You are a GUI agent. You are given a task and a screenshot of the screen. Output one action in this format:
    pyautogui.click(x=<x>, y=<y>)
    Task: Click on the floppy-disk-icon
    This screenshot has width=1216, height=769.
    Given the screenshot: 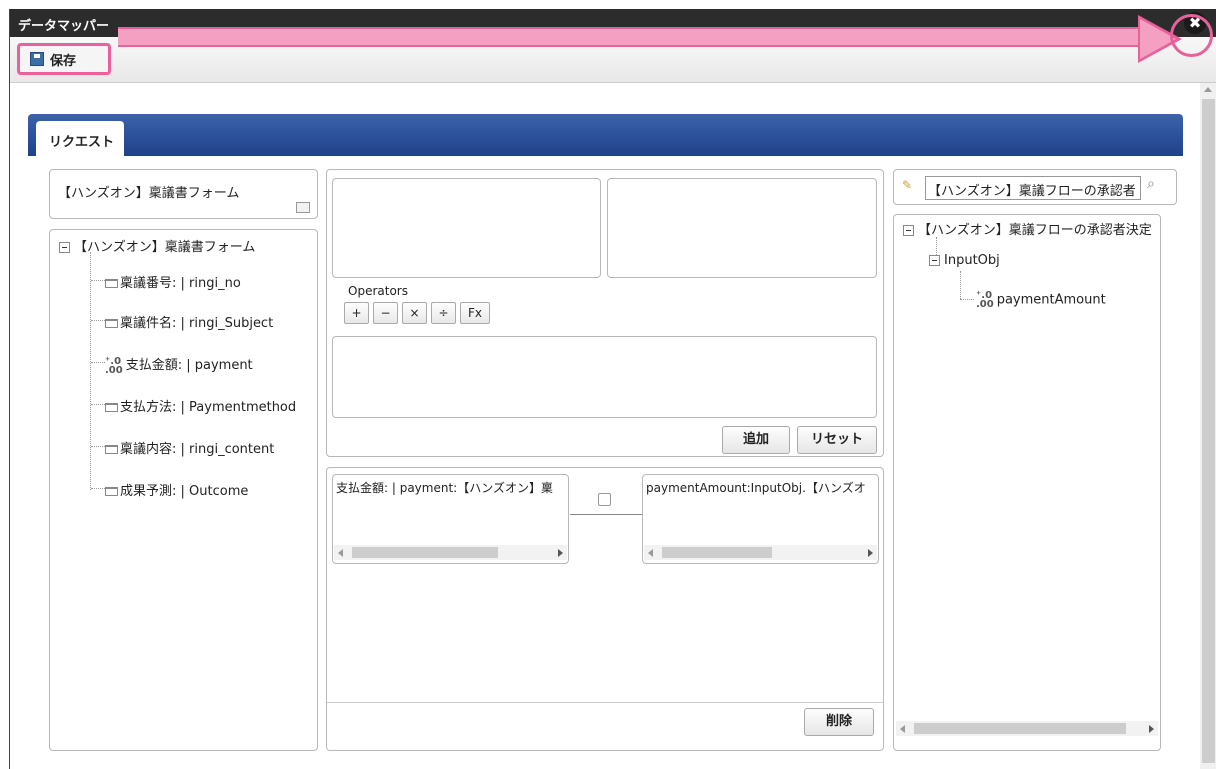 What is the action you would take?
    pyautogui.click(x=37, y=59)
    